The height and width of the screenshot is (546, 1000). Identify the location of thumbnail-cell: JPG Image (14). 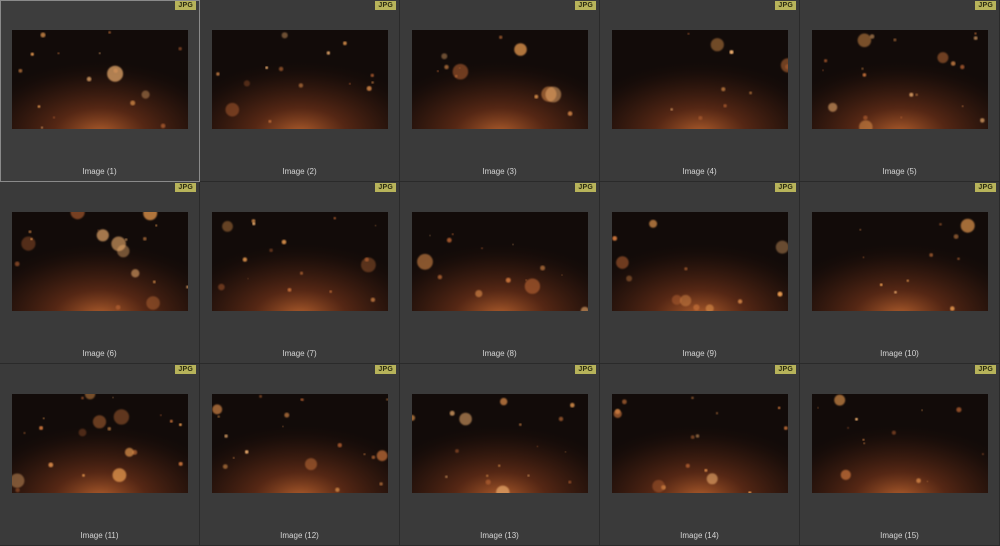
(700, 455).